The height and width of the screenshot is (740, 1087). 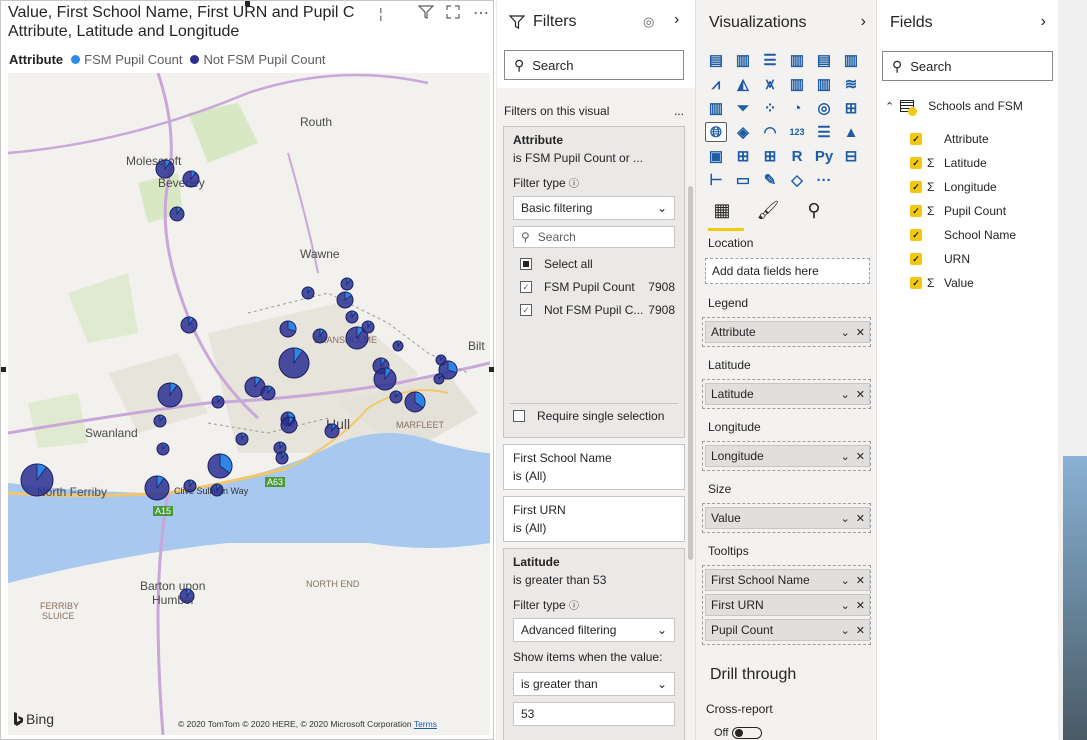 I want to click on filter-search-input: ⚲ Search, so click(x=594, y=237).